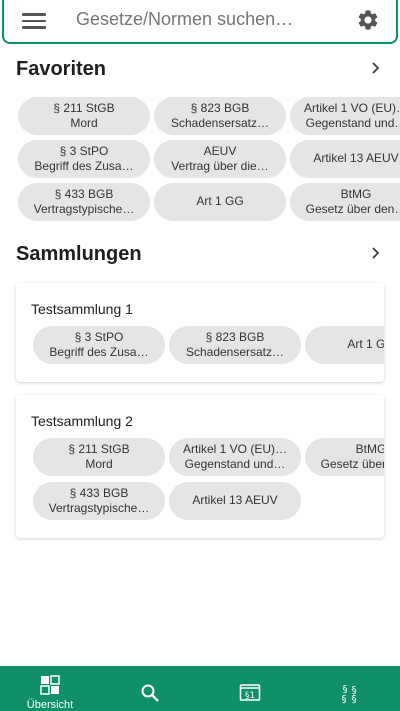  I want to click on nav-item-search, so click(150, 688).